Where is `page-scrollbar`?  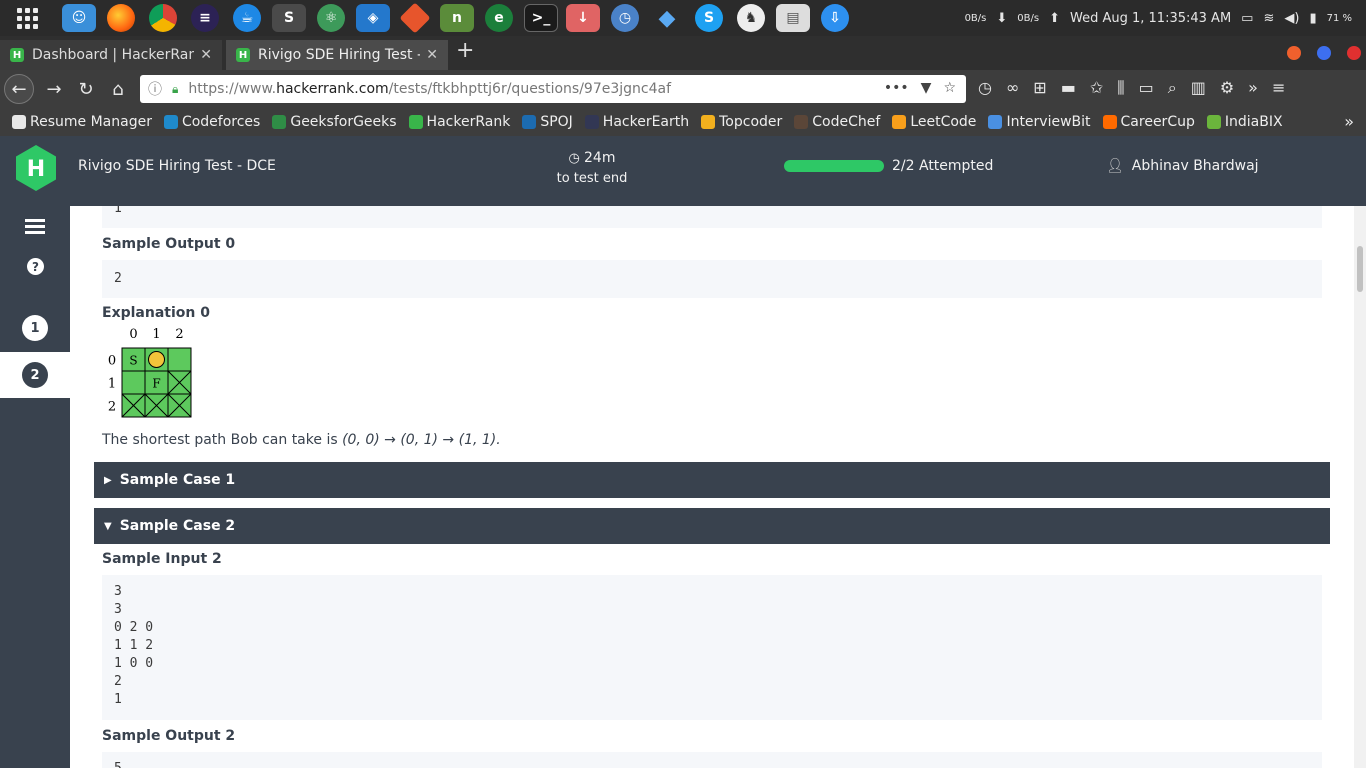
page-scrollbar is located at coordinates (1360, 487).